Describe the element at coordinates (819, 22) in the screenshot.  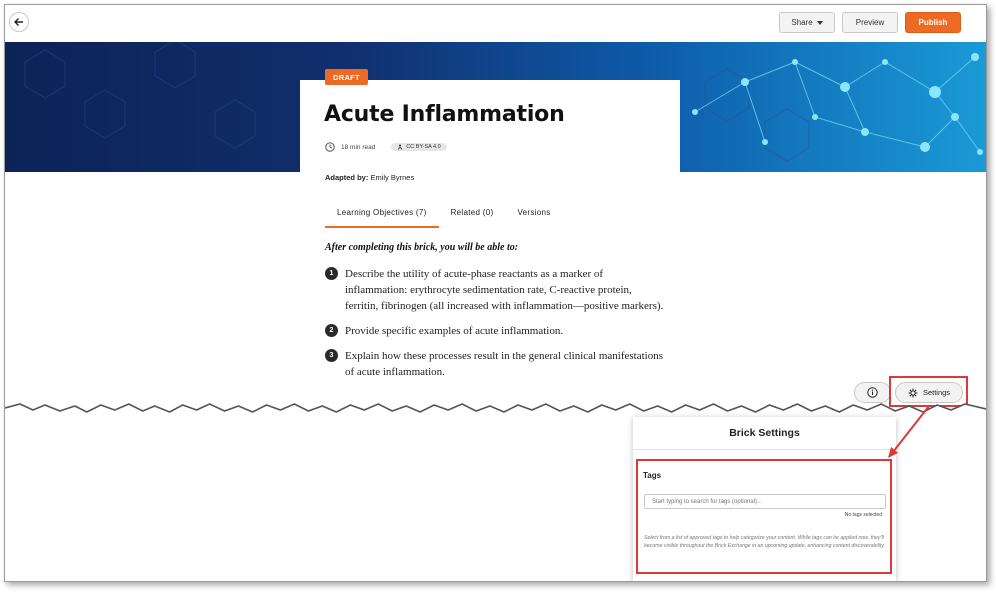
I see `caret-down-icon` at that location.